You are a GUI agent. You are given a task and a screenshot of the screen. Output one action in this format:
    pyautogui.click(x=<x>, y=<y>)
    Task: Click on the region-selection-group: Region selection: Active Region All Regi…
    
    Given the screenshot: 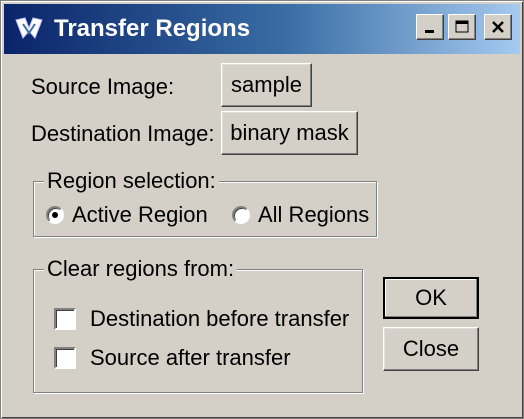 What is the action you would take?
    pyautogui.click(x=205, y=202)
    